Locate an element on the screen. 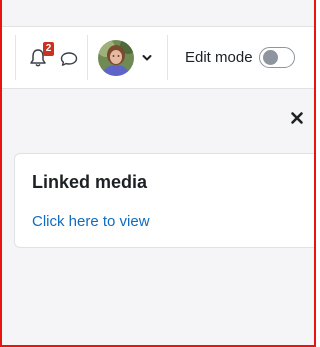  close-drawer-button is located at coordinates (297, 118).